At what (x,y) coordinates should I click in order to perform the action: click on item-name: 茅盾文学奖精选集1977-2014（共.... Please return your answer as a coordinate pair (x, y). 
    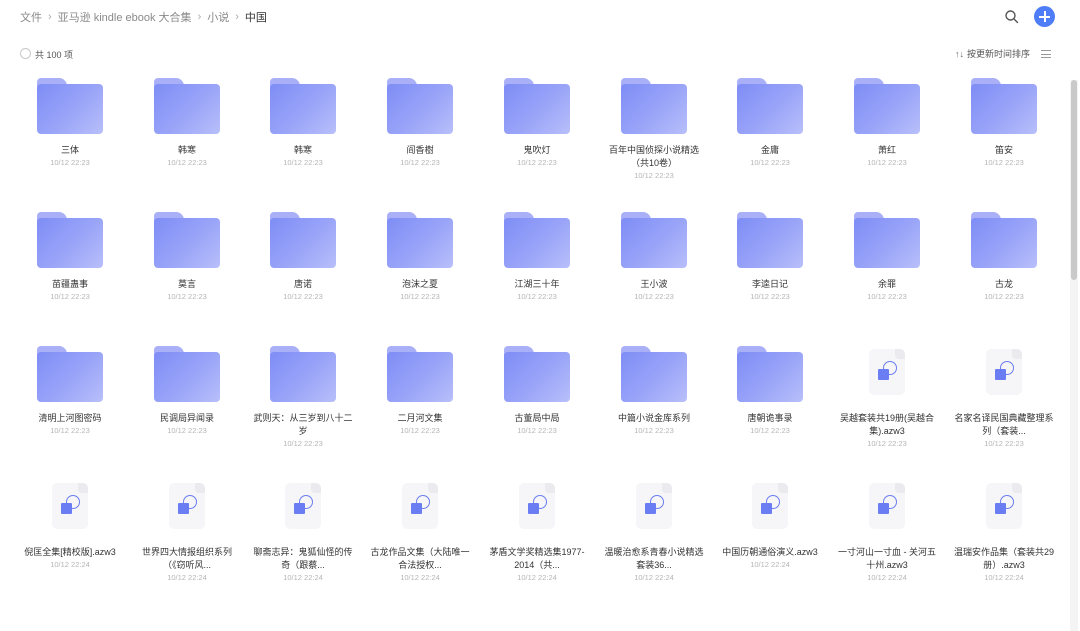
    Looking at the image, I should click on (537, 558).